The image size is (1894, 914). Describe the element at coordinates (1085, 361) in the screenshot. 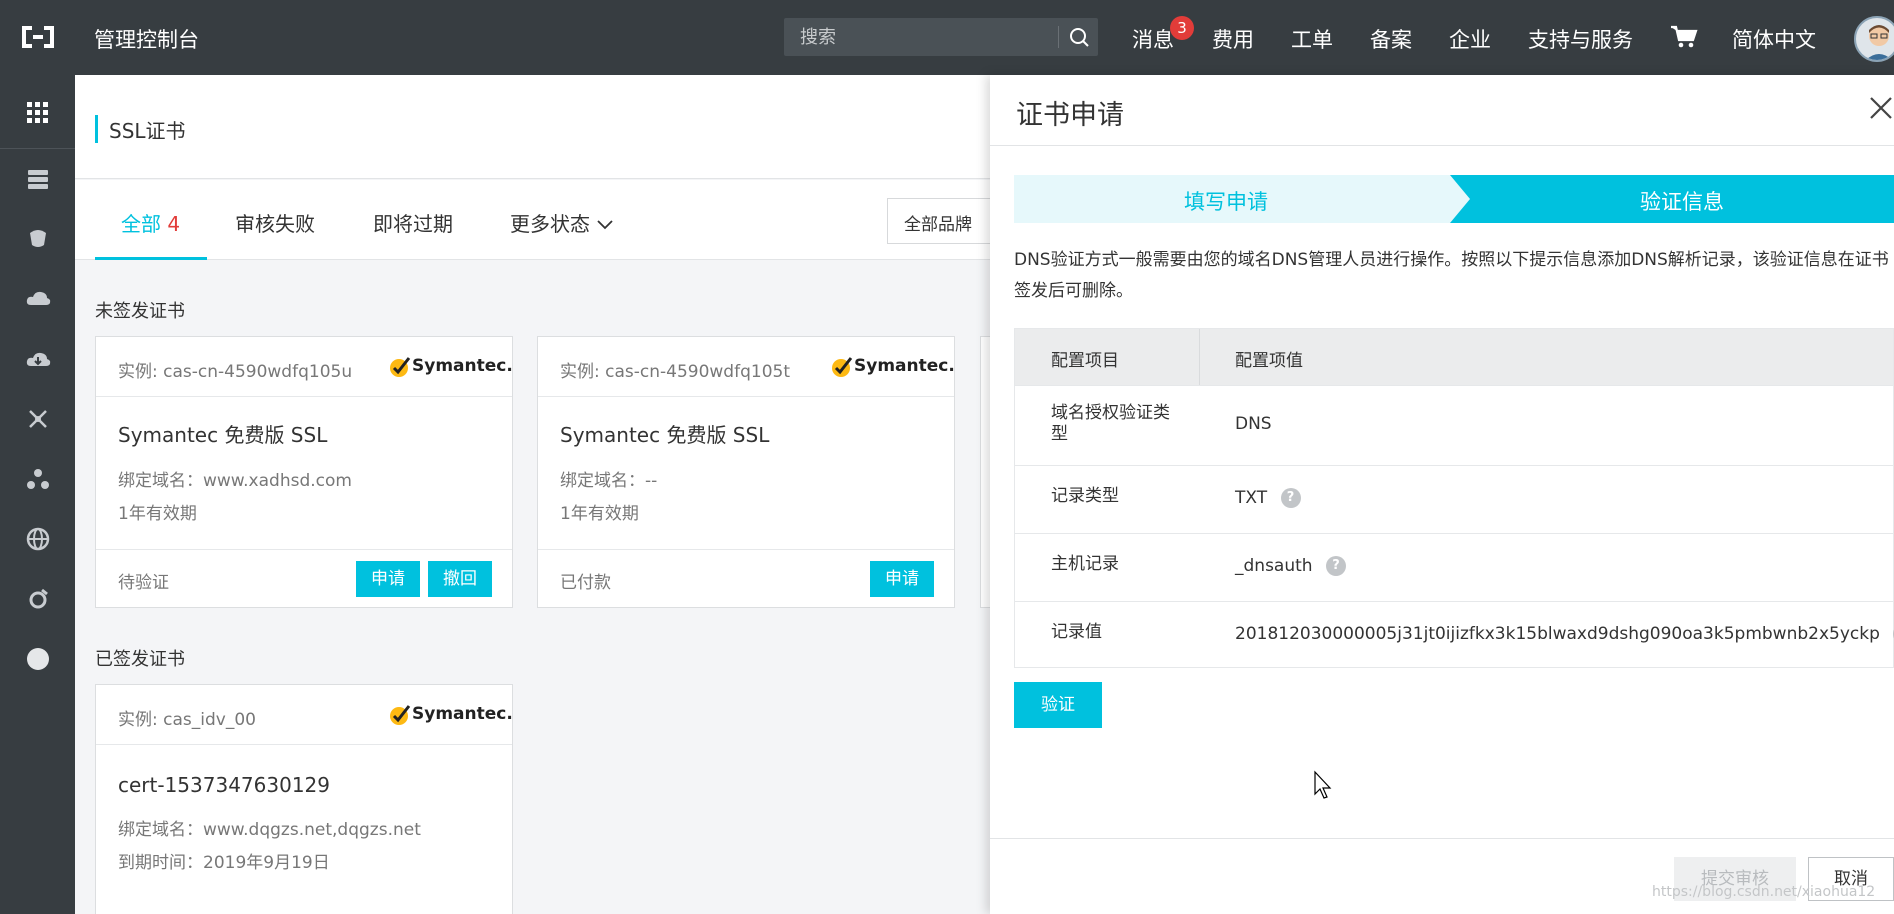

I see `column-header-item: 配置项目` at that location.